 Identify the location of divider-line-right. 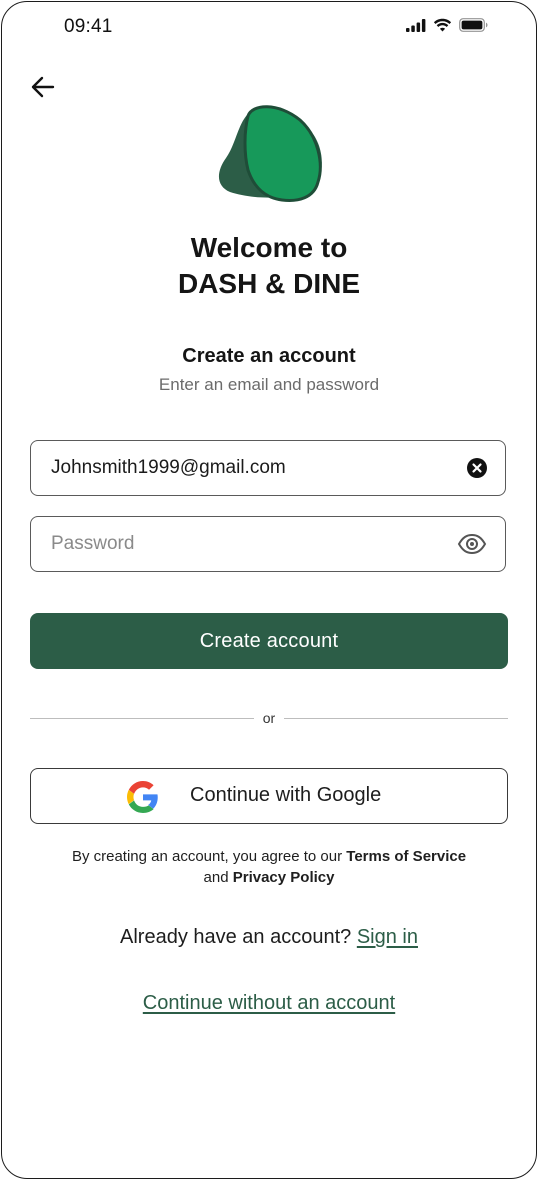
(396, 718).